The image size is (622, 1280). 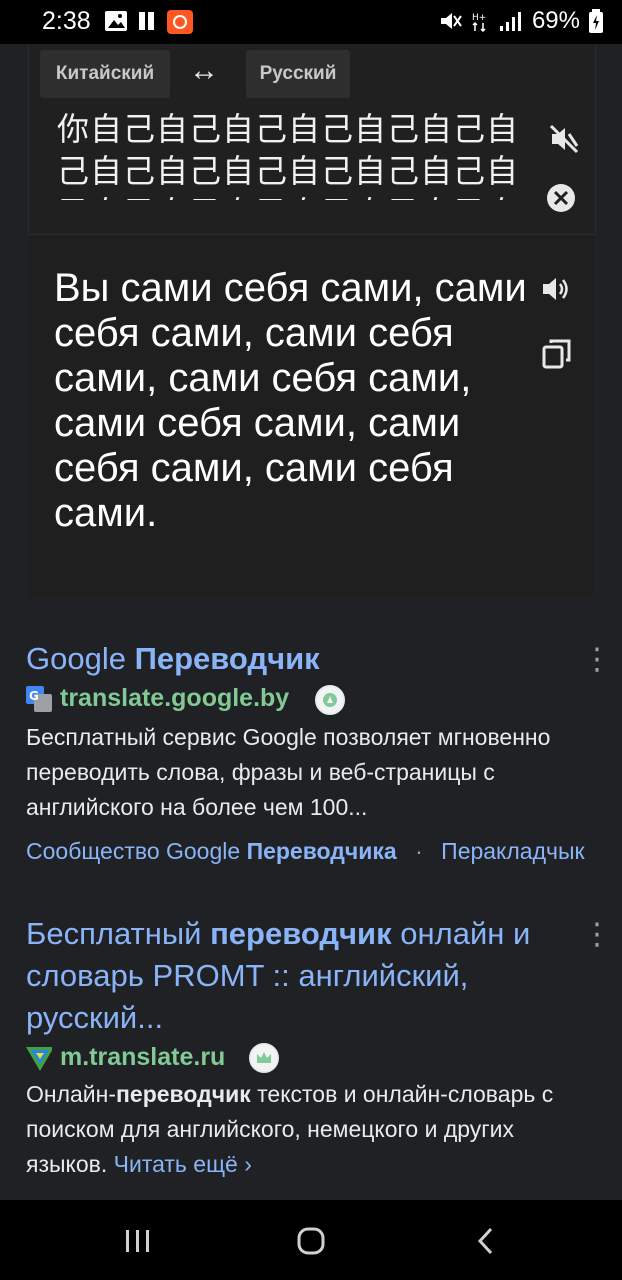 I want to click on clear-icon, so click(x=561, y=198).